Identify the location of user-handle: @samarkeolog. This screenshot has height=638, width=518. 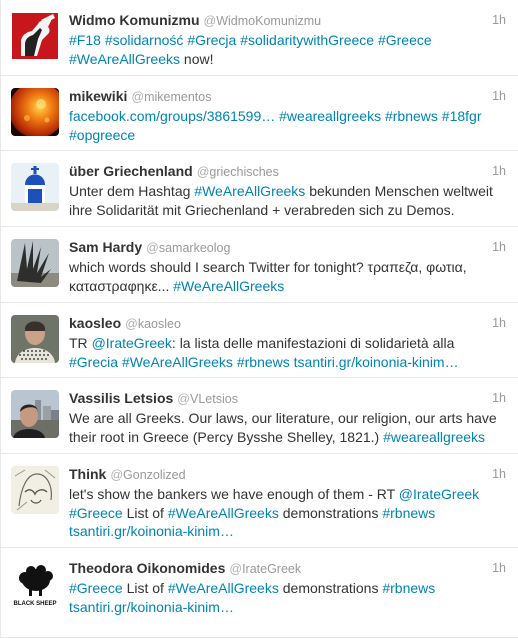
(188, 248).